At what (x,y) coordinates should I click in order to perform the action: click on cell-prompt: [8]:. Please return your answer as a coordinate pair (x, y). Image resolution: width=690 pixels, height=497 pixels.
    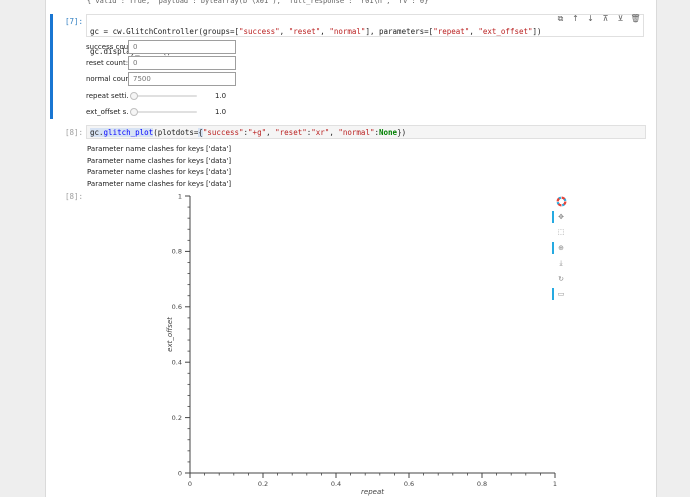
    Looking at the image, I should click on (73, 132).